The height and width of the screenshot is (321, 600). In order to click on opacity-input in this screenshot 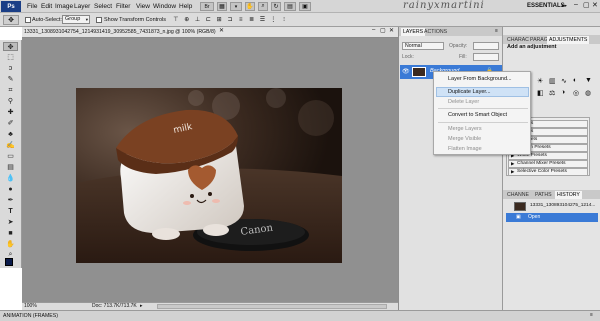, I will do `click(486, 46)`.